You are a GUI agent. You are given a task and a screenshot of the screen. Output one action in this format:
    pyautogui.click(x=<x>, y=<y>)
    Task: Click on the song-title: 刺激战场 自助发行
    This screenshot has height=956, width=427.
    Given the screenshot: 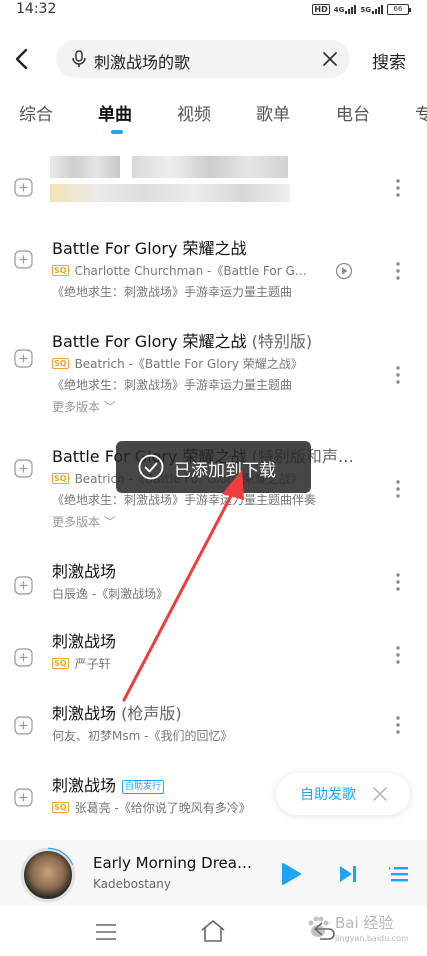 What is the action you would take?
    pyautogui.click(x=108, y=784)
    